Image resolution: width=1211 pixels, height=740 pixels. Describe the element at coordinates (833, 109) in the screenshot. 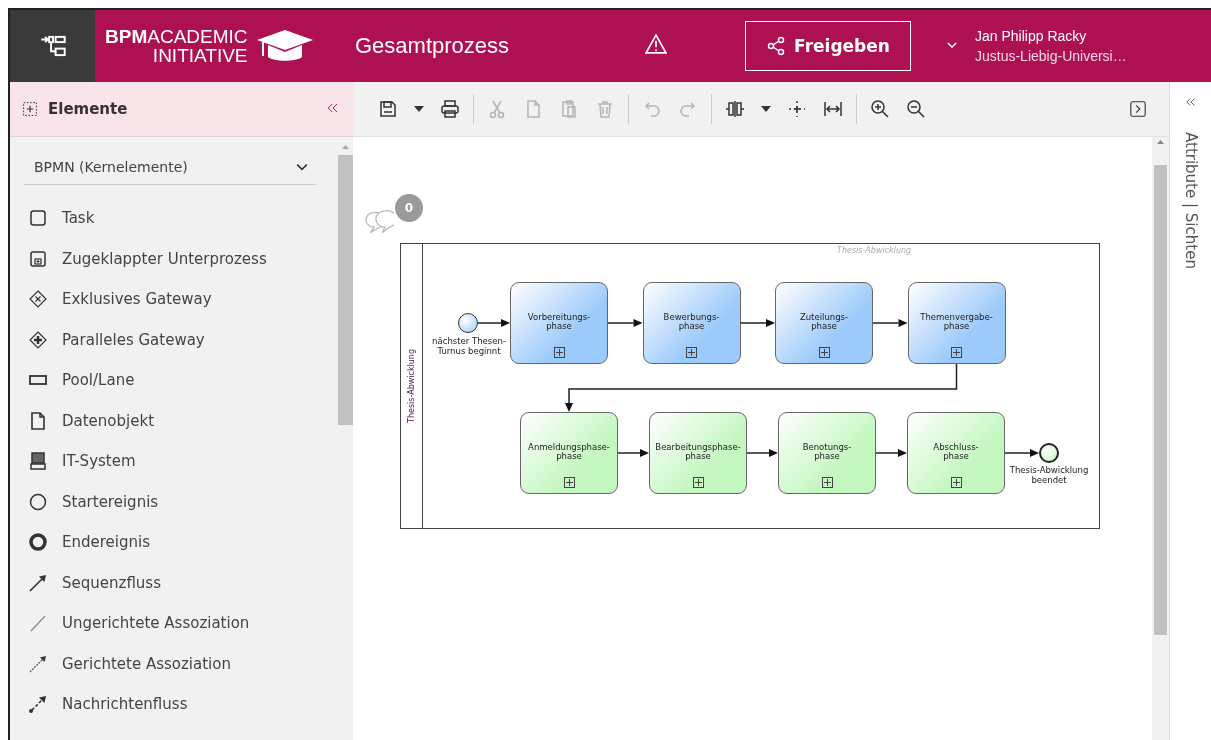

I see `fit-width-icon` at that location.